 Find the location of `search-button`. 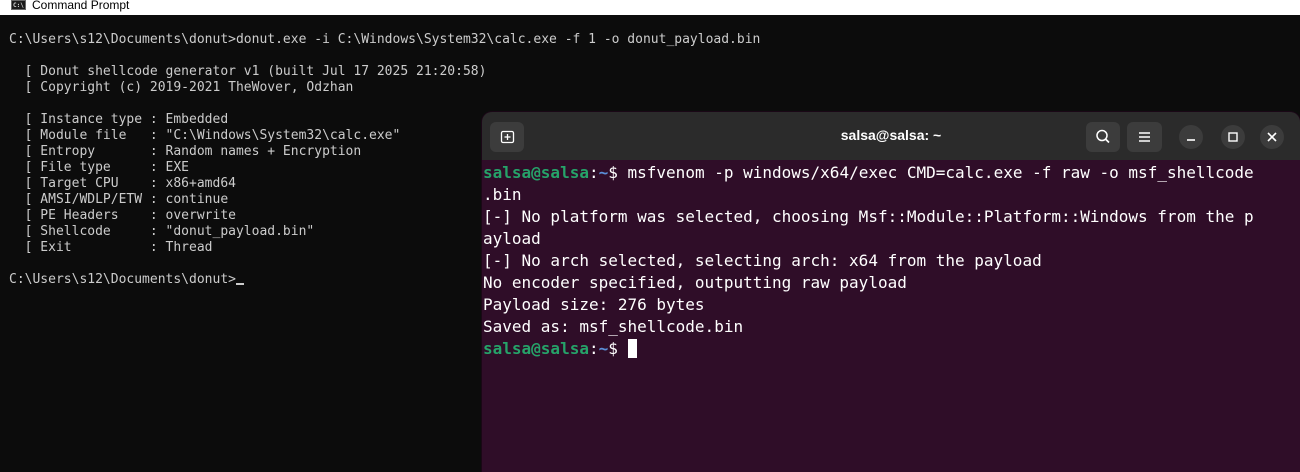

search-button is located at coordinates (1103, 137).